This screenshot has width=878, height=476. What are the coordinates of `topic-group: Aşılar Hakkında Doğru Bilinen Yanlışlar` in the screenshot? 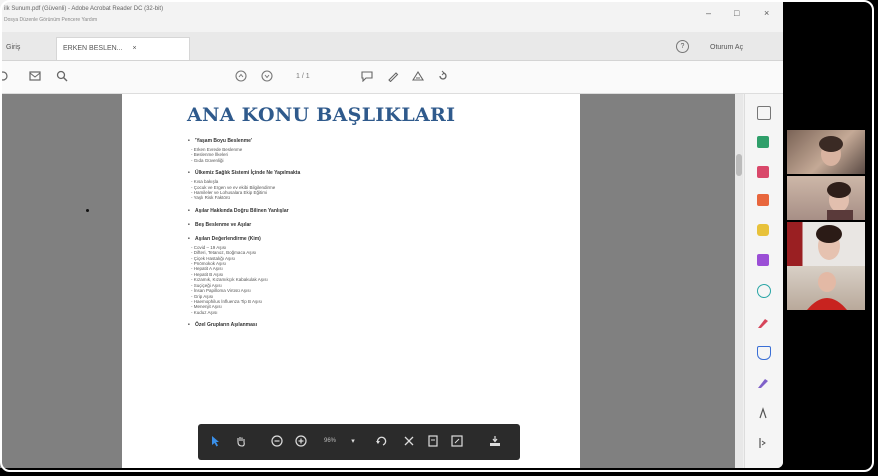 It's located at (378, 211).